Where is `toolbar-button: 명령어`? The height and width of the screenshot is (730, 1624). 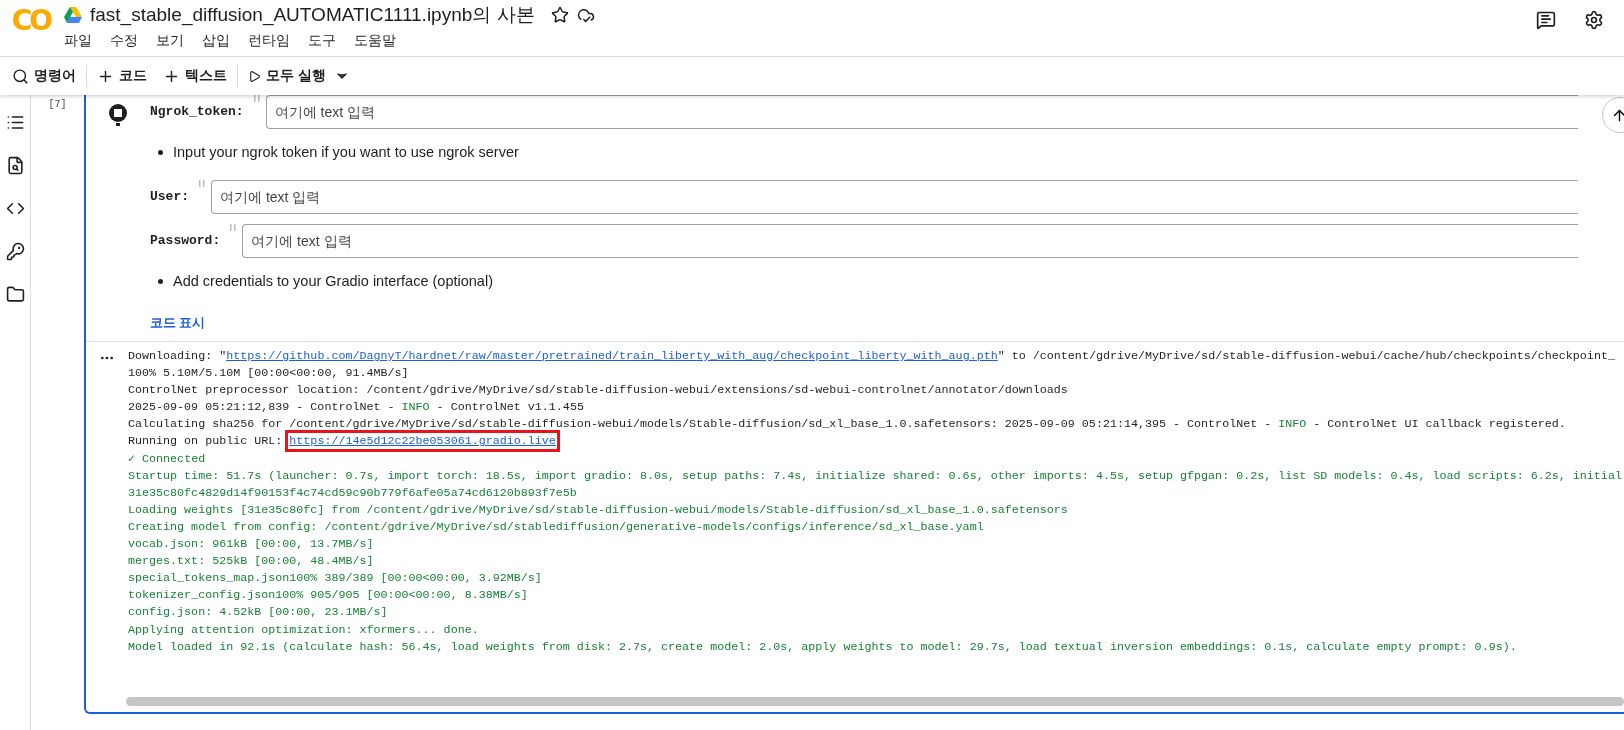 toolbar-button: 명령어 is located at coordinates (44, 76).